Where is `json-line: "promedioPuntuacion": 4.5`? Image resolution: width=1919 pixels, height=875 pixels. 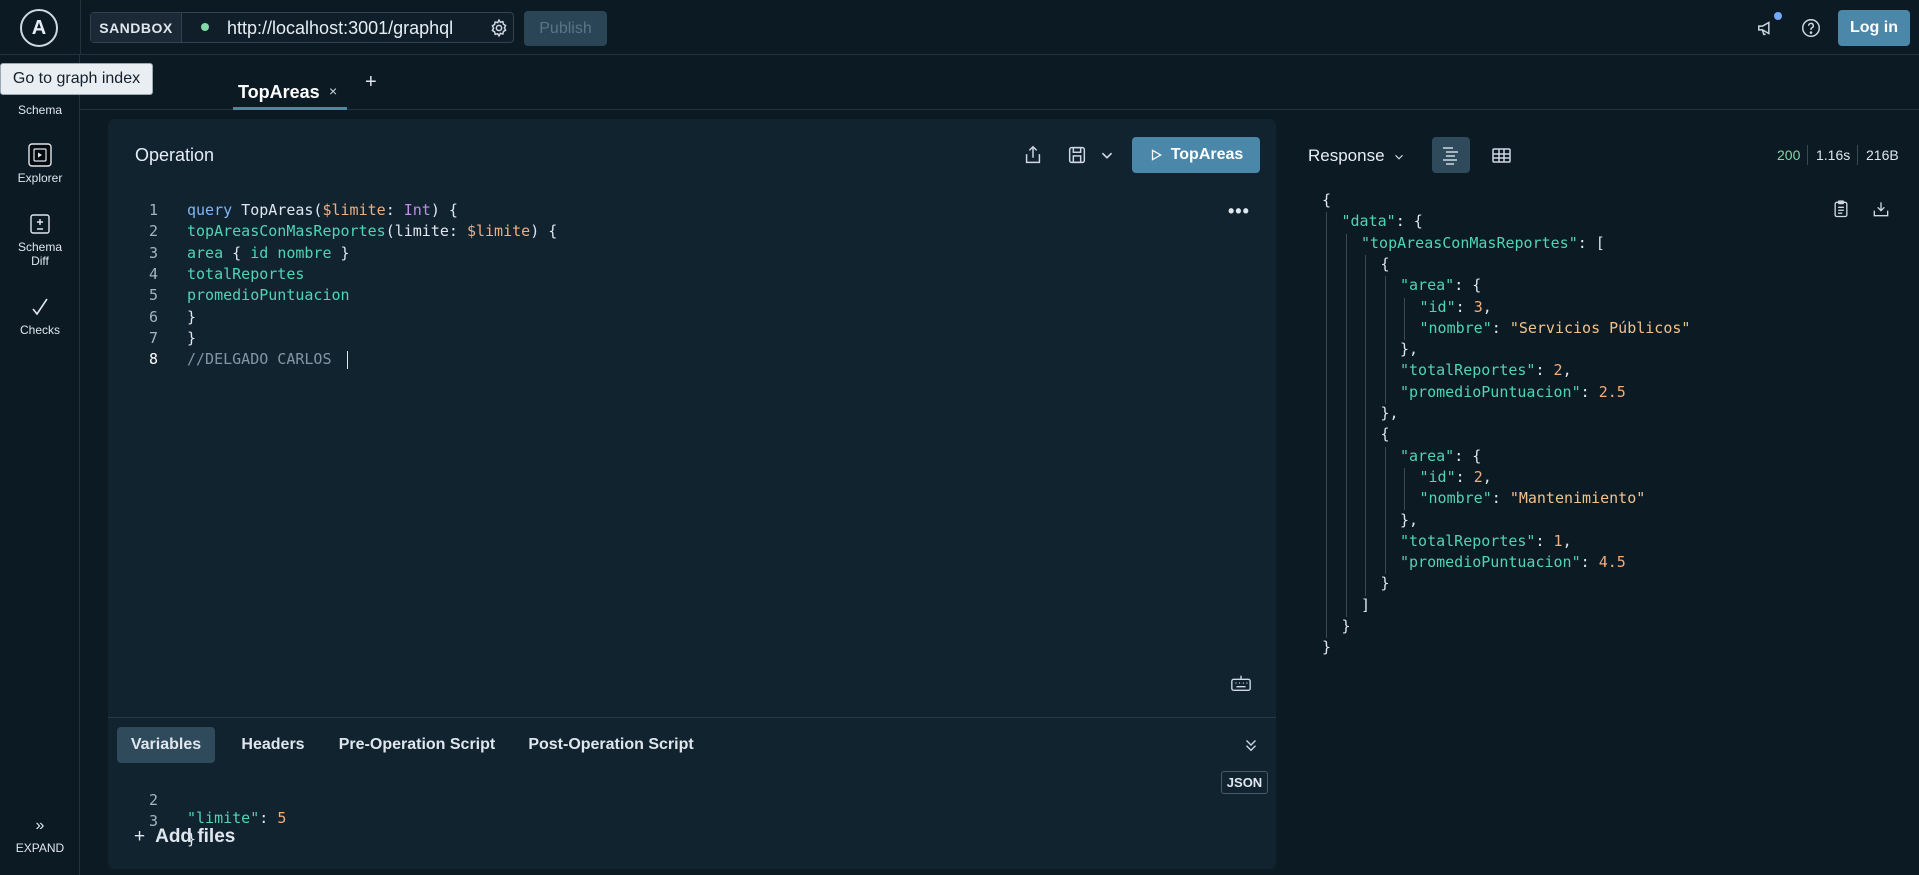
json-line: "promedioPuntuacion": 4.5 is located at coordinates (1513, 562).